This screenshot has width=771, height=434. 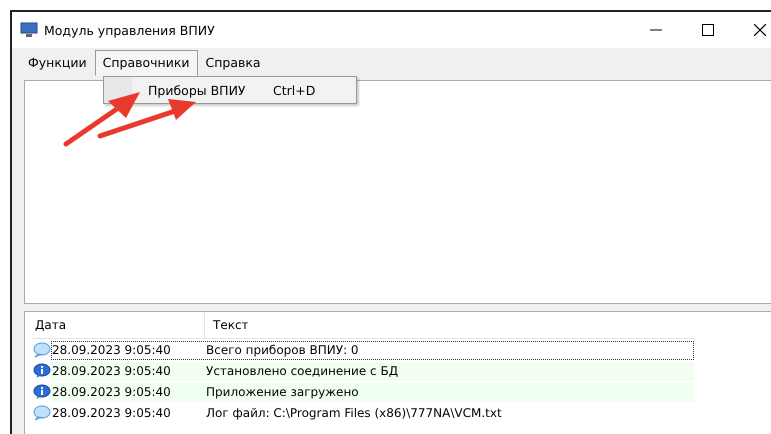 What do you see at coordinates (129, 30) in the screenshot?
I see `window-title: Модуль управления ВПИУ` at bounding box center [129, 30].